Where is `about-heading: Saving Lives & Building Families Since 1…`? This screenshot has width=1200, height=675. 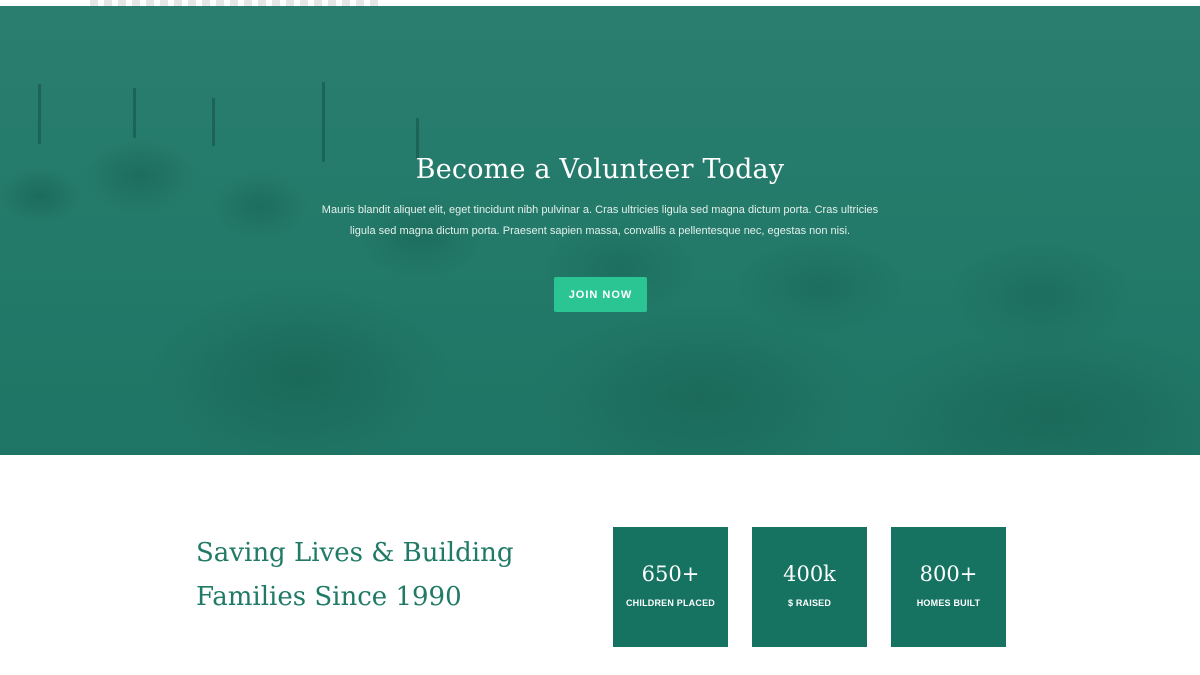
about-heading: Saving Lives & Building Families Since 1… is located at coordinates (355, 575).